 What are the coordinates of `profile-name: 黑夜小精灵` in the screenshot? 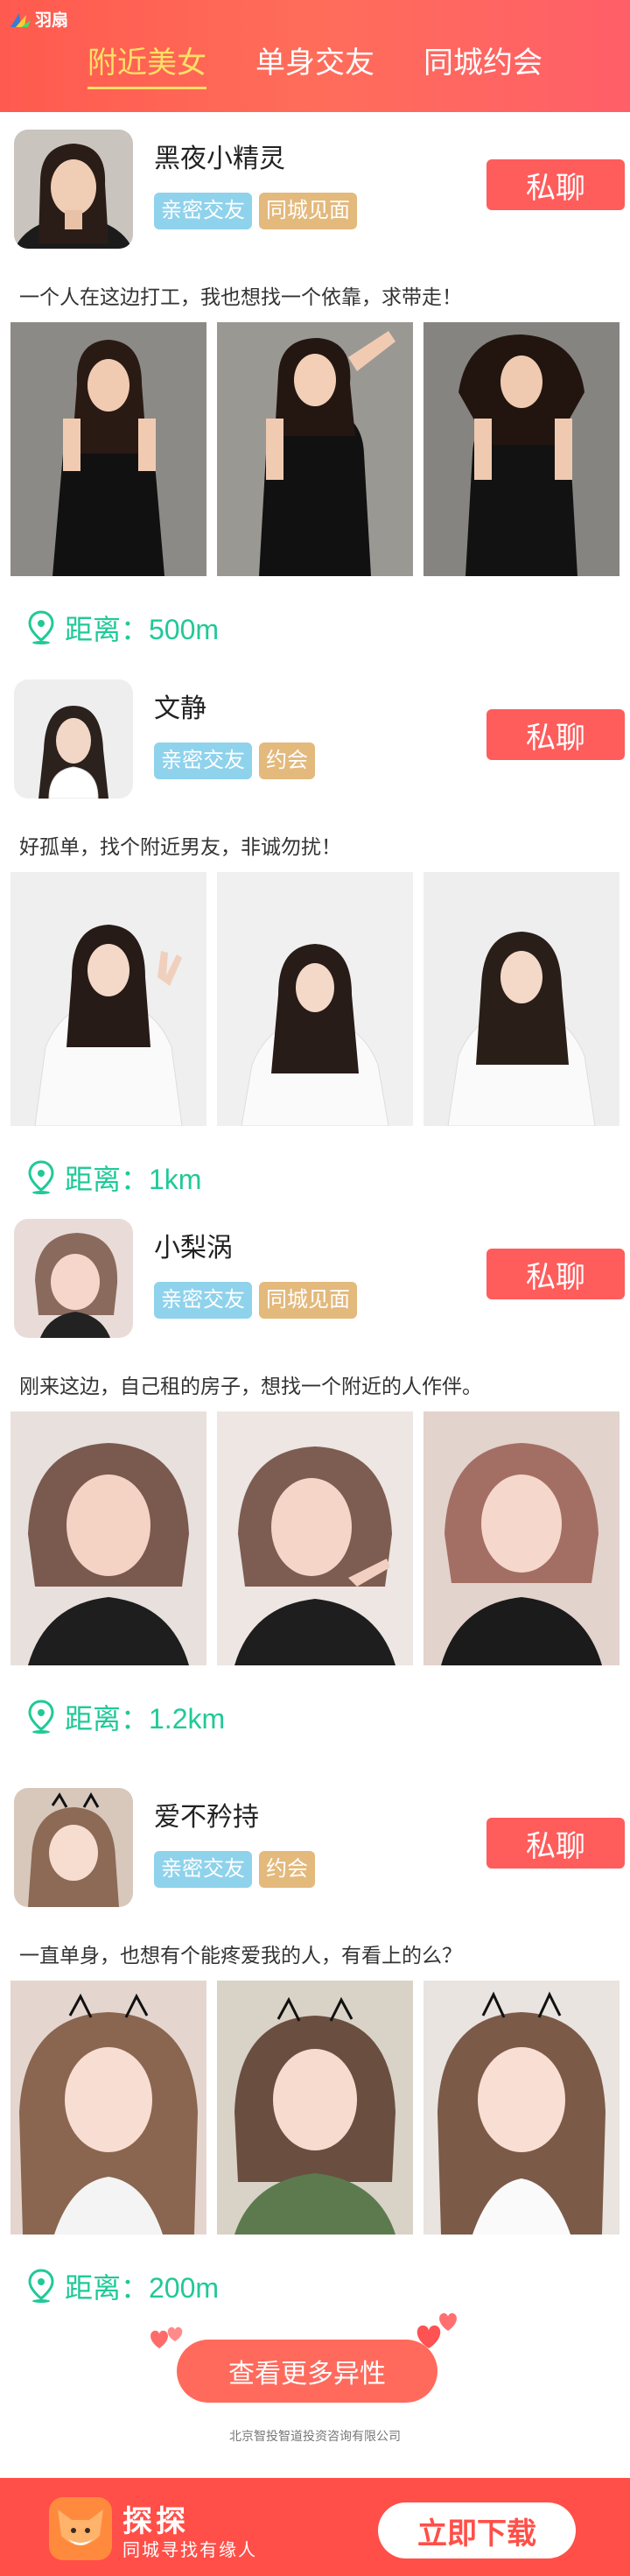 It's located at (219, 158).